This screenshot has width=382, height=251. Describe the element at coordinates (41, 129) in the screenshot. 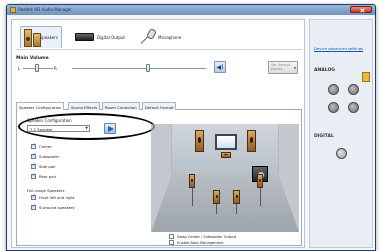

I see `speaker-configuration-value: 7.1 Speaker` at that location.